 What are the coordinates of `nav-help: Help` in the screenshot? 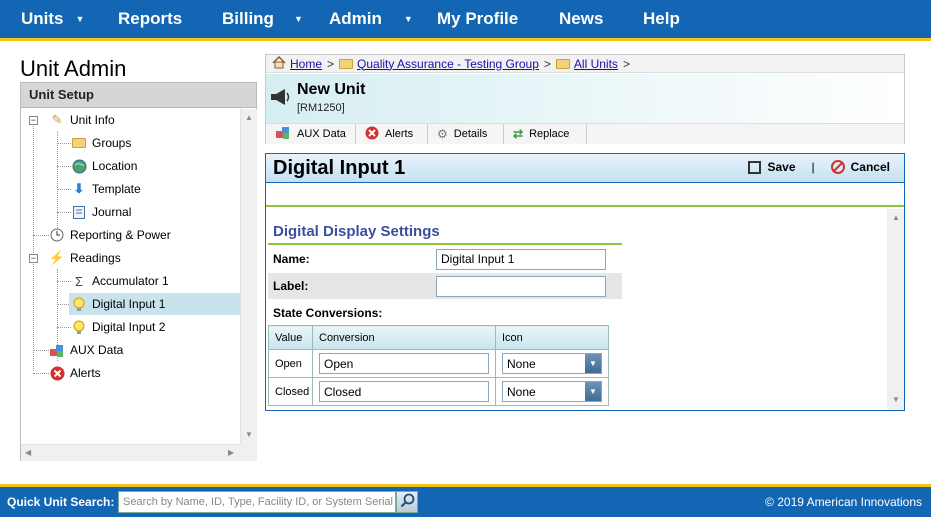 It's located at (661, 19).